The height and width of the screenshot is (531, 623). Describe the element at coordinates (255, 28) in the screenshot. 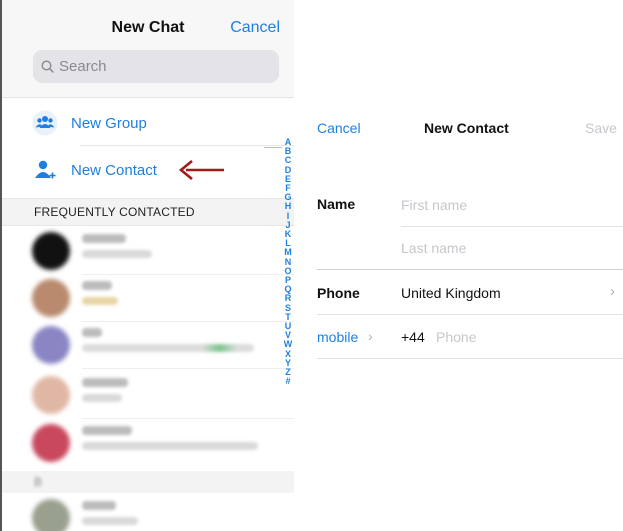

I see `new-chat-cancel-button: Cancel` at that location.